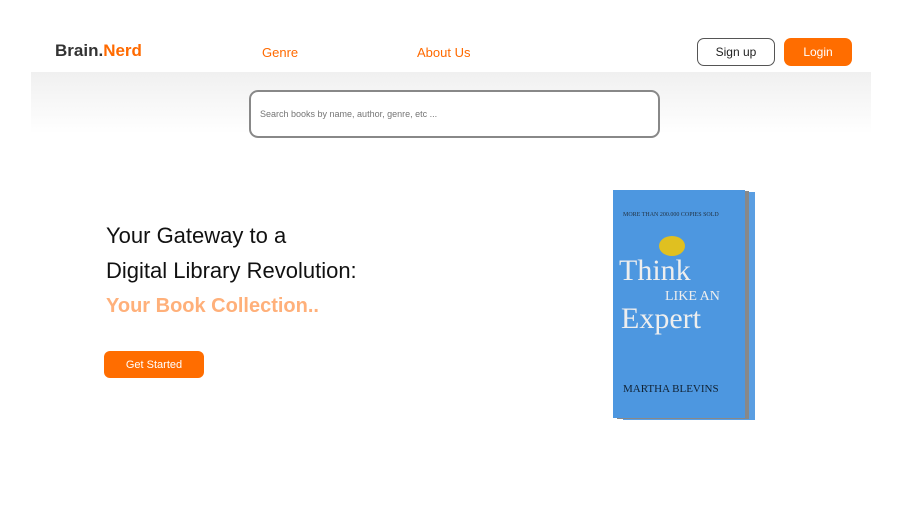 This screenshot has width=908, height=529. What do you see at coordinates (443, 52) in the screenshot?
I see `nav-about-us: About Us` at bounding box center [443, 52].